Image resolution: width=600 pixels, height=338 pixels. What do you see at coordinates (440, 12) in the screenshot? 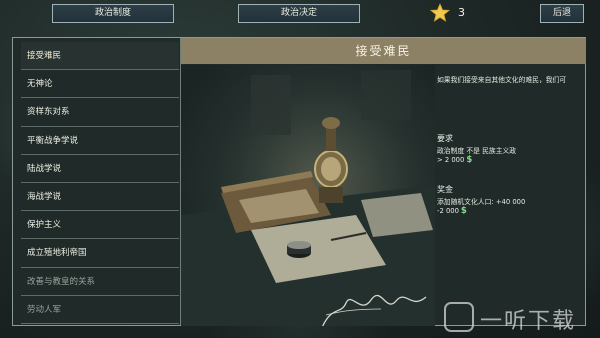
I see `star-icon` at bounding box center [440, 12].